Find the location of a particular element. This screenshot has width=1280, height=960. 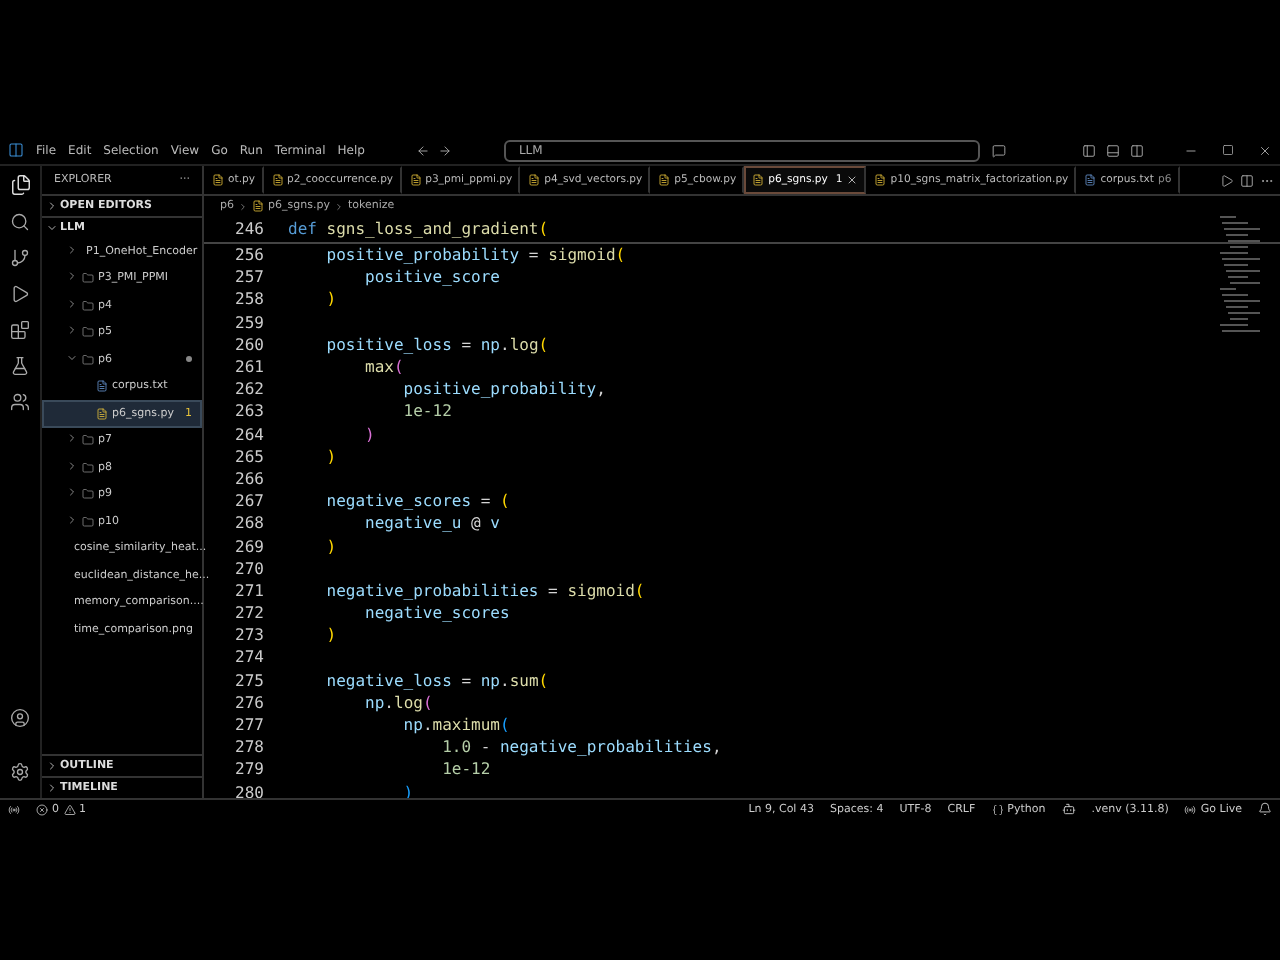

code-line: positive_loss = np.log( is located at coordinates (436, 344).